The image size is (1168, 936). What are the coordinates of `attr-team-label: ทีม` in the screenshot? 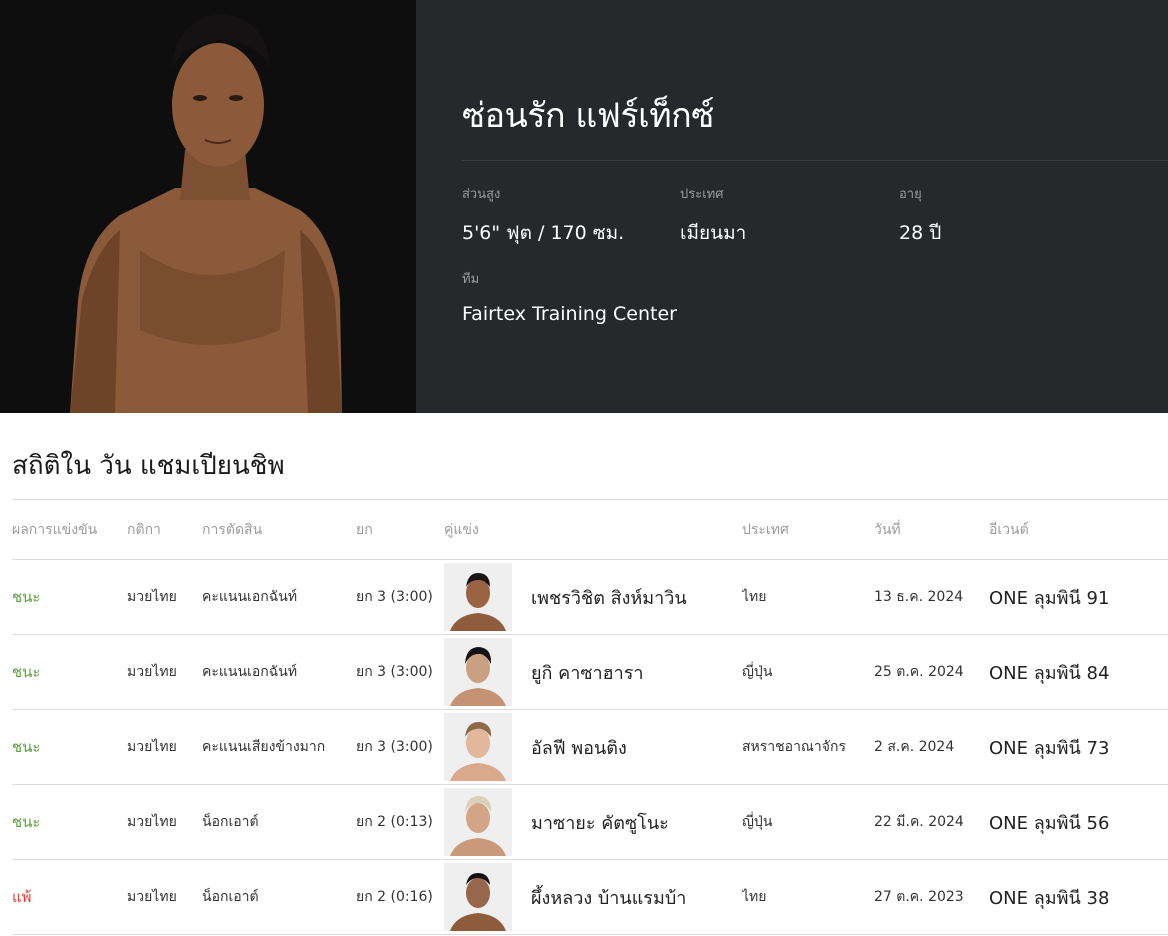 It's located at (471, 279).